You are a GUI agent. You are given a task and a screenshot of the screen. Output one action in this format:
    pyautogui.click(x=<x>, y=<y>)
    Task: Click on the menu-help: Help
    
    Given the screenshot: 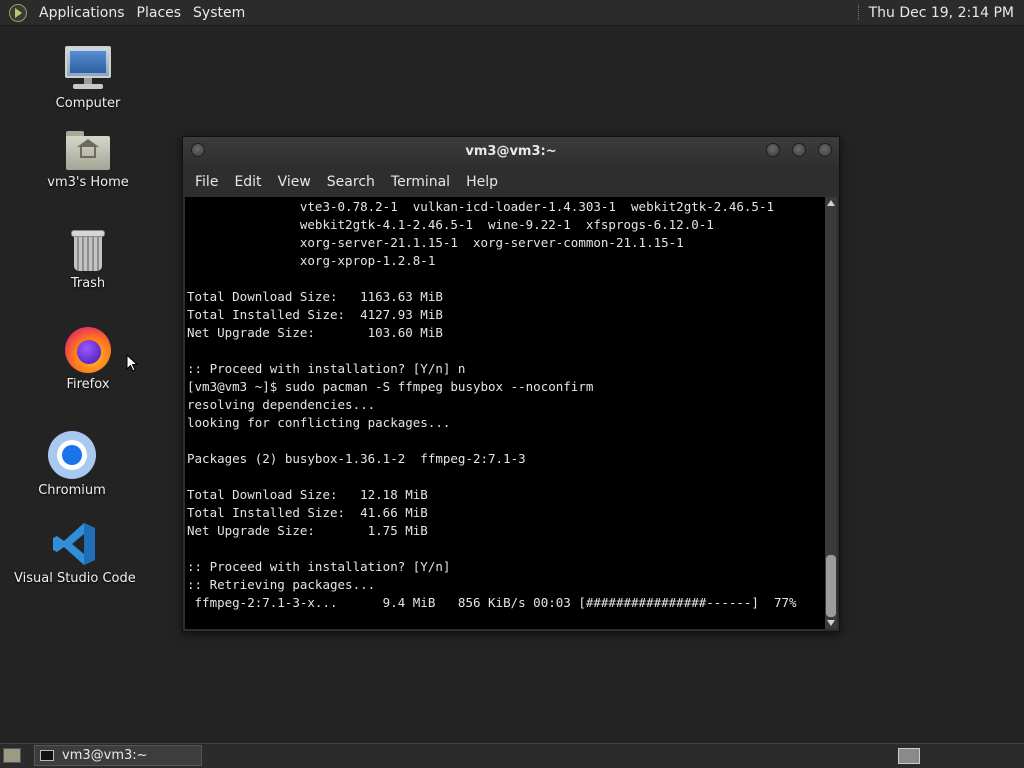 What is the action you would take?
    pyautogui.click(x=482, y=182)
    